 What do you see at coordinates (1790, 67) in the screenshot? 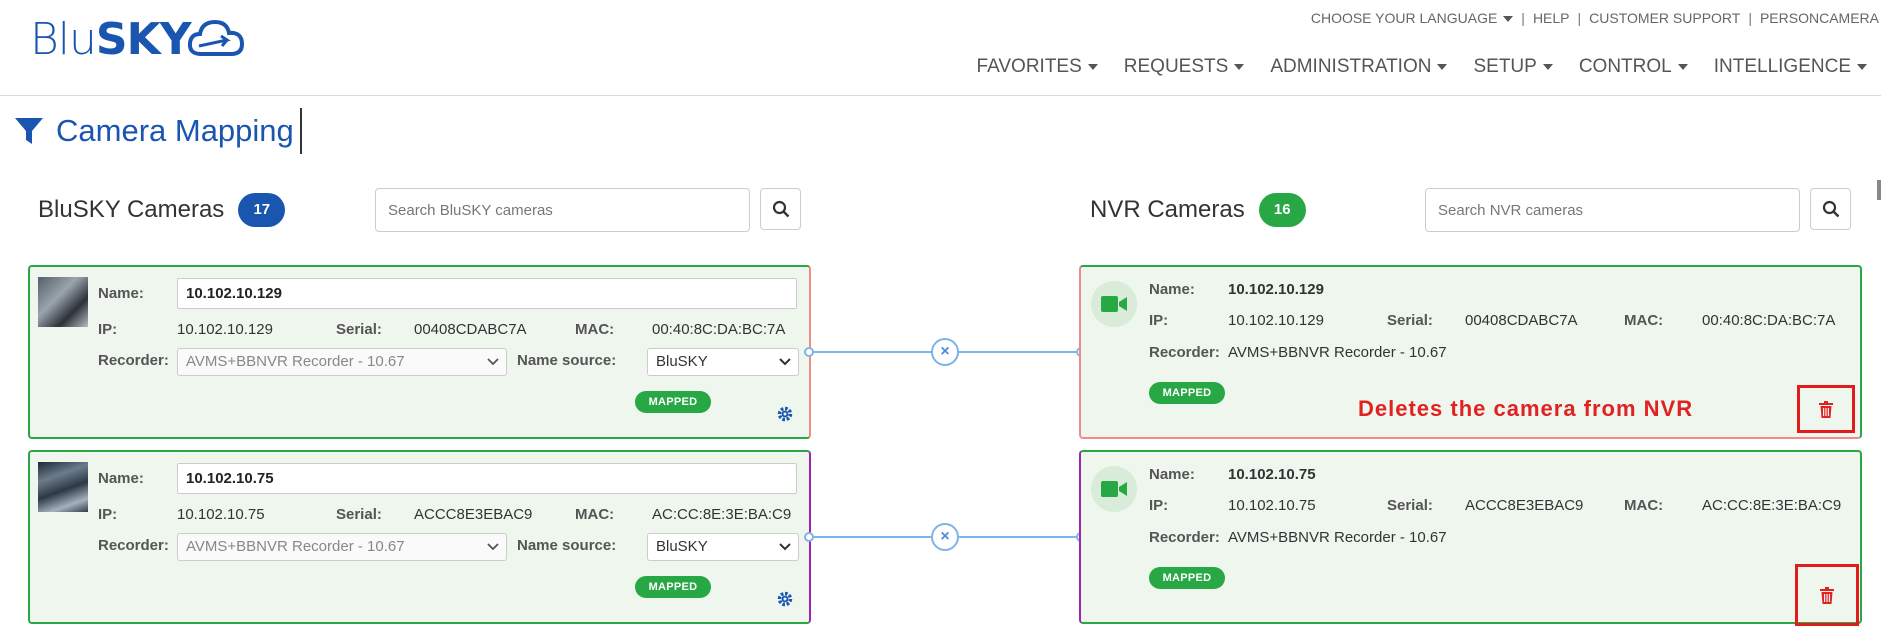
I see `nav-intelligence: INTELLIGENCE` at bounding box center [1790, 67].